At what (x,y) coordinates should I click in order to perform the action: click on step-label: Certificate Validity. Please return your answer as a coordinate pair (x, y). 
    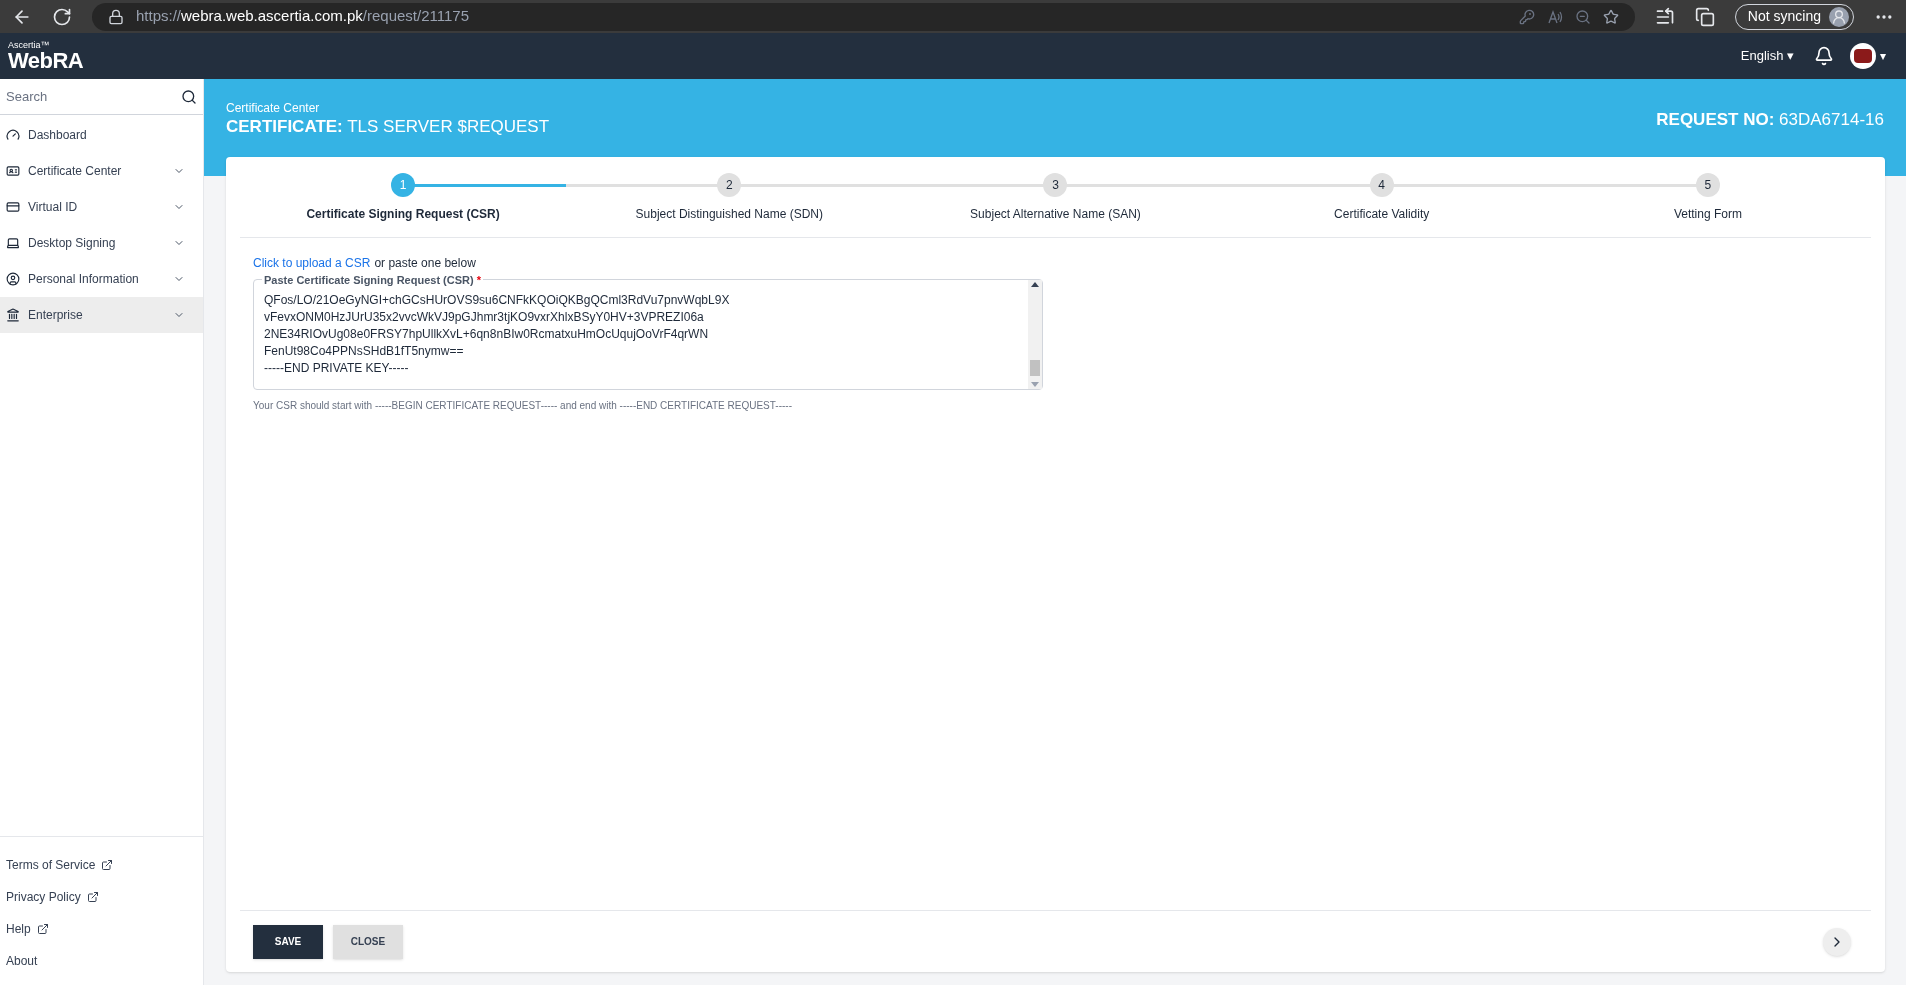
    Looking at the image, I should click on (1382, 214).